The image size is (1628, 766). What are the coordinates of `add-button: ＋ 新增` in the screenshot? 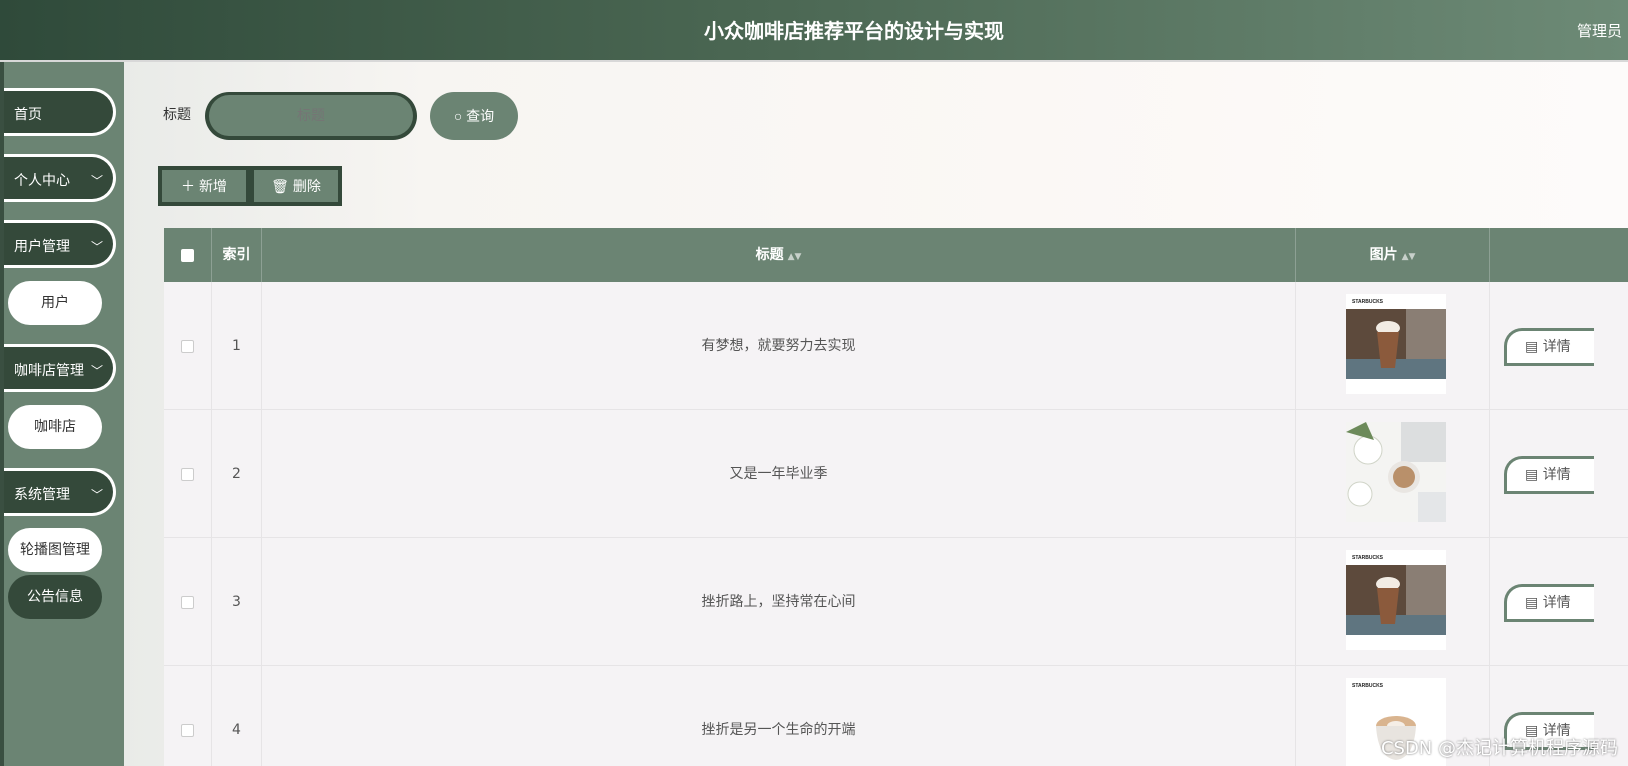 It's located at (204, 186).